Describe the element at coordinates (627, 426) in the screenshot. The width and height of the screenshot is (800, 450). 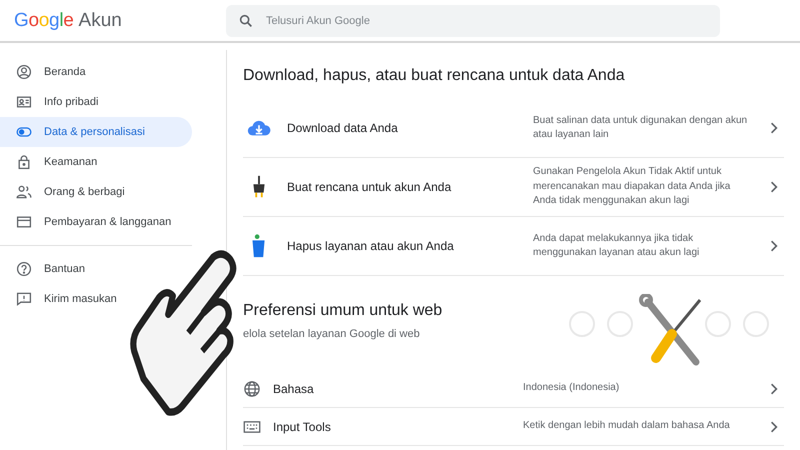
I see `row-description: Ketik dengan lebih mudah dalam bahasa Anda` at that location.